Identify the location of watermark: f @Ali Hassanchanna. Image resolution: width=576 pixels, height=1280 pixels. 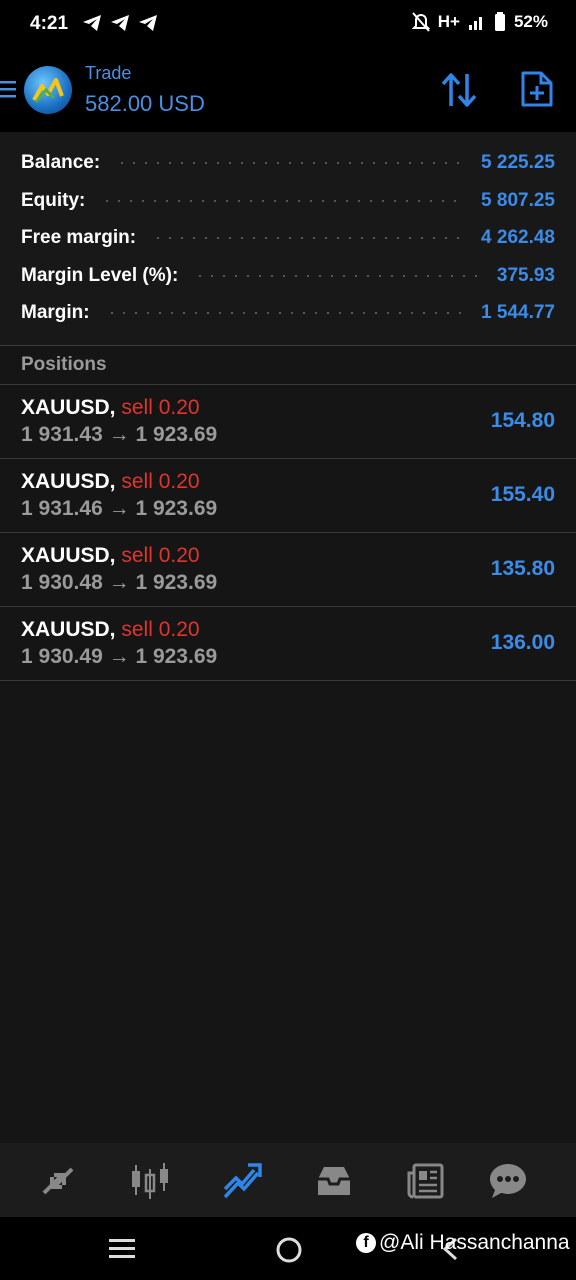
(463, 1243).